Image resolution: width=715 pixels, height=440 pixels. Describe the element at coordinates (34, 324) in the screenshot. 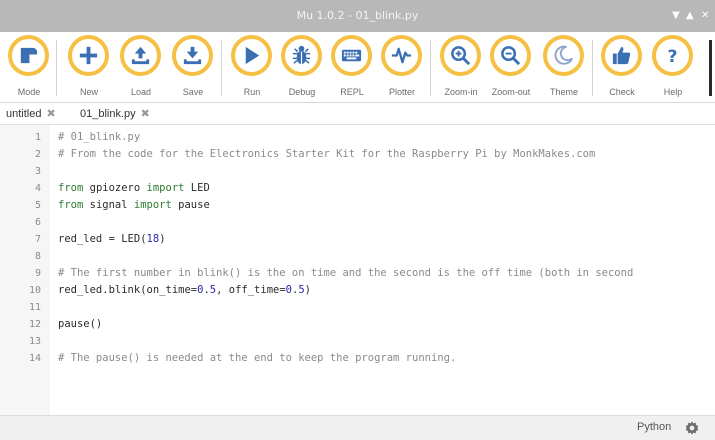

I see `line-number: 12` at that location.